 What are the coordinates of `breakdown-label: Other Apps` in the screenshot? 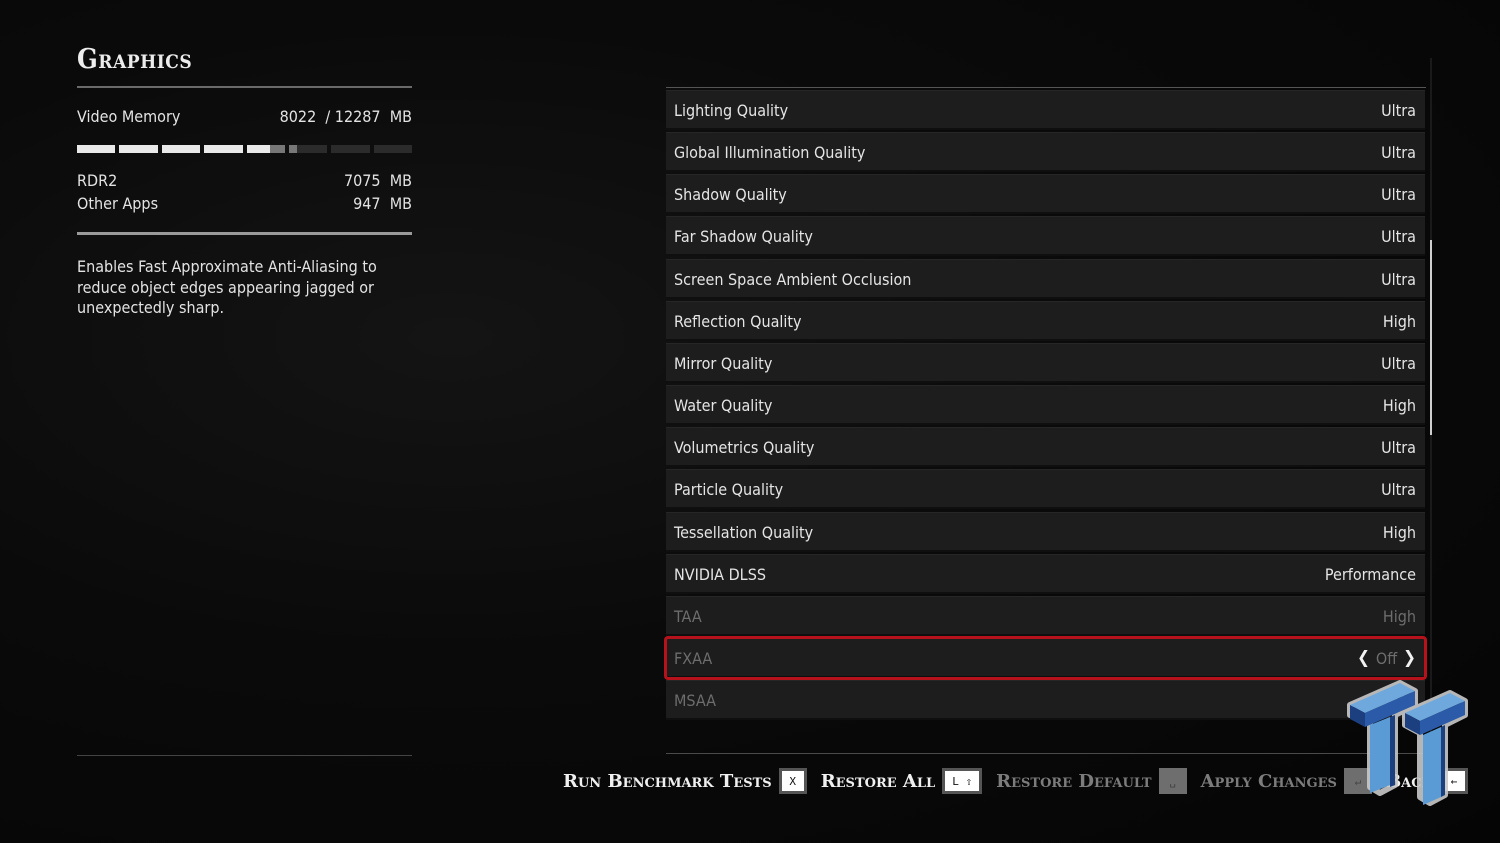 It's located at (118, 203).